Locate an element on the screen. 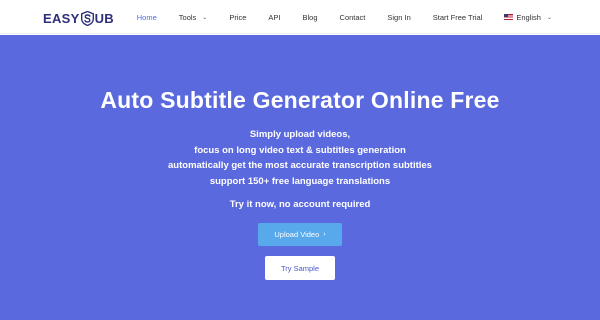 Image resolution: width=600 pixels, height=320 pixels. try-sample-label: Try Sample is located at coordinates (300, 268).